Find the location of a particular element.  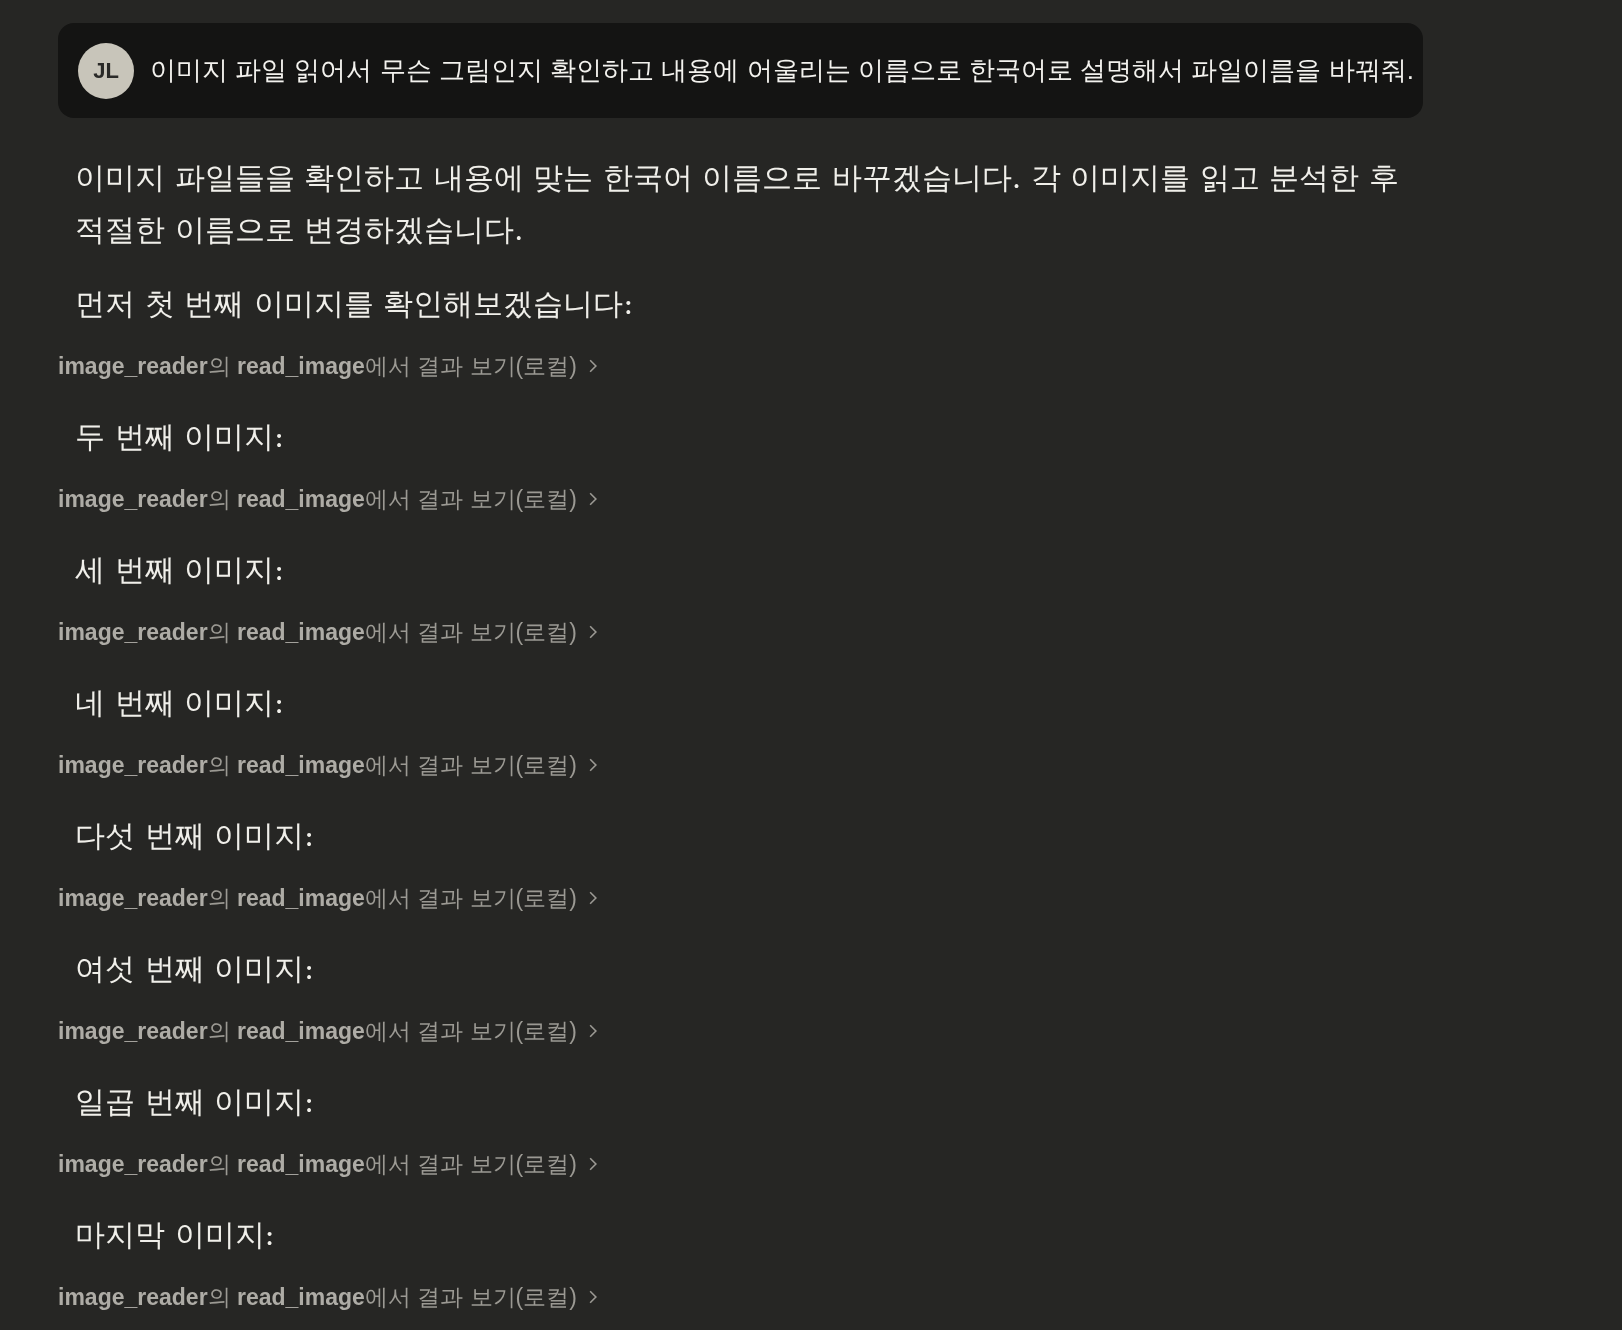

user-message-text: 이미지 파일 읽어서 무슨 그림인지 확인하고 내용에 어울리는 이름으로 한국어로 설명해서 파일이름을 바꿔줘. is located at coordinates (782, 70).